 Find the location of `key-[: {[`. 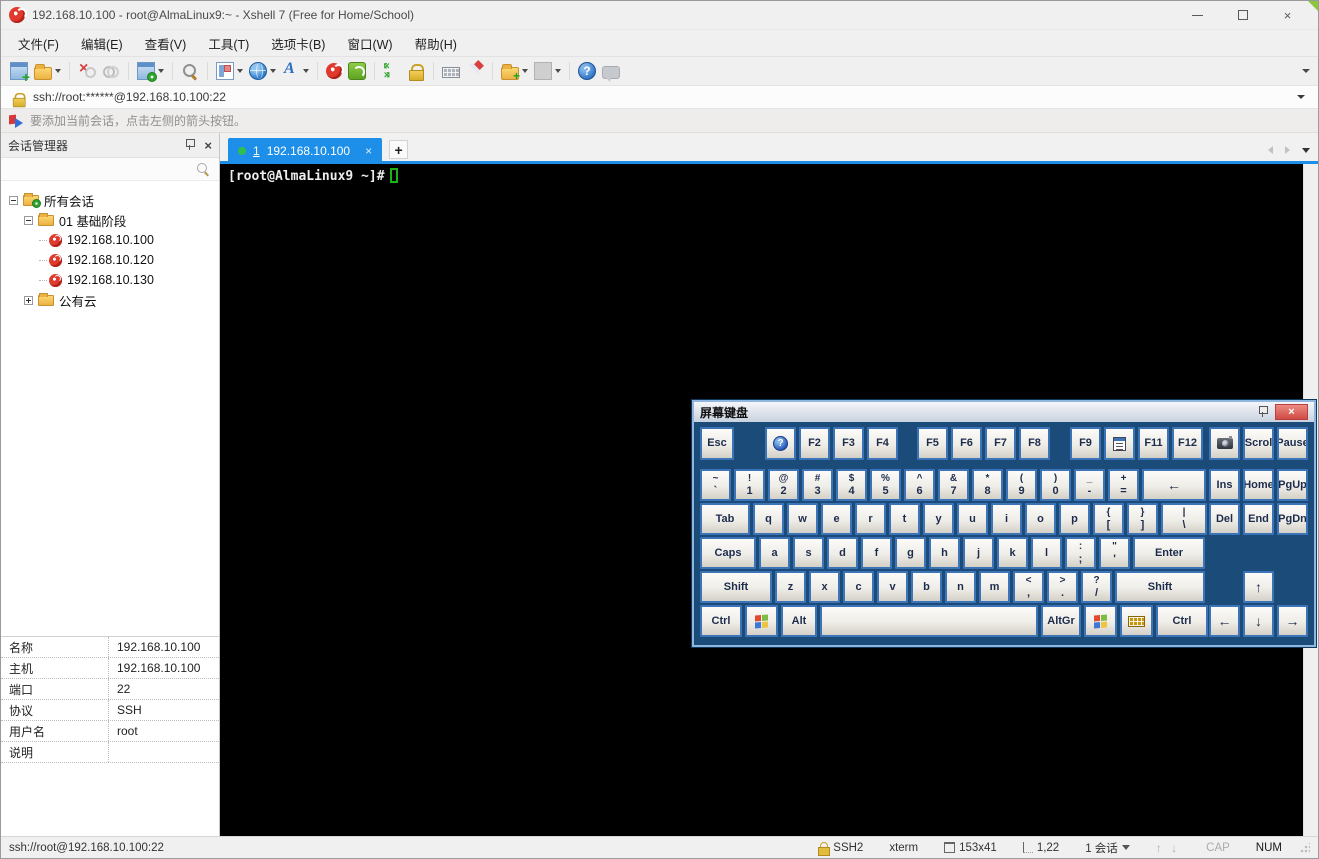

key-[: {[ is located at coordinates (1108, 519).